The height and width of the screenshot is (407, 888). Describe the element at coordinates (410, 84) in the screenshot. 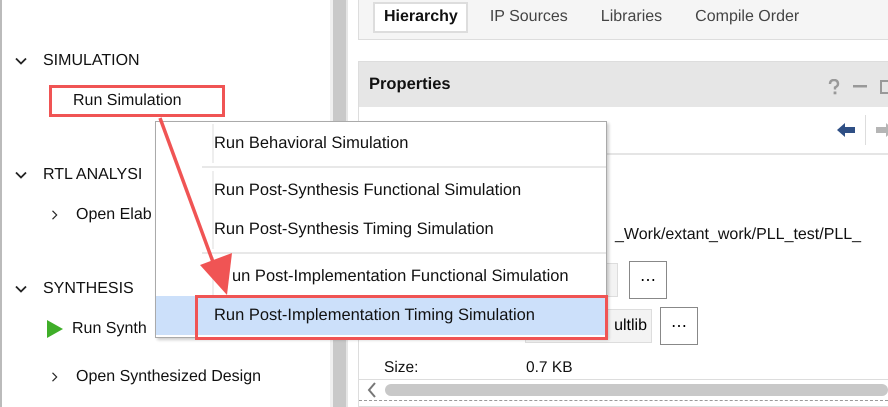

I see `panel-title: Properties` at that location.